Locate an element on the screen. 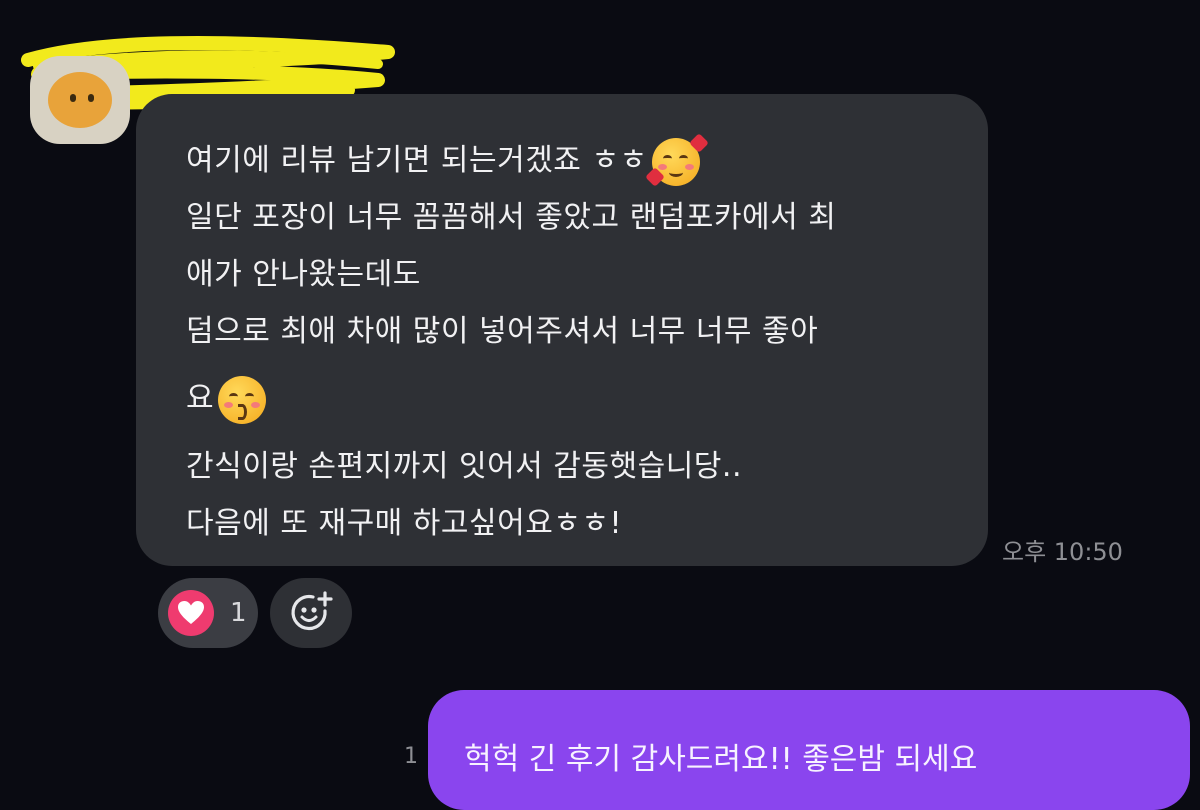 This screenshot has height=810, width=1200. smiling-face-with-hearts-icon is located at coordinates (675, 161).